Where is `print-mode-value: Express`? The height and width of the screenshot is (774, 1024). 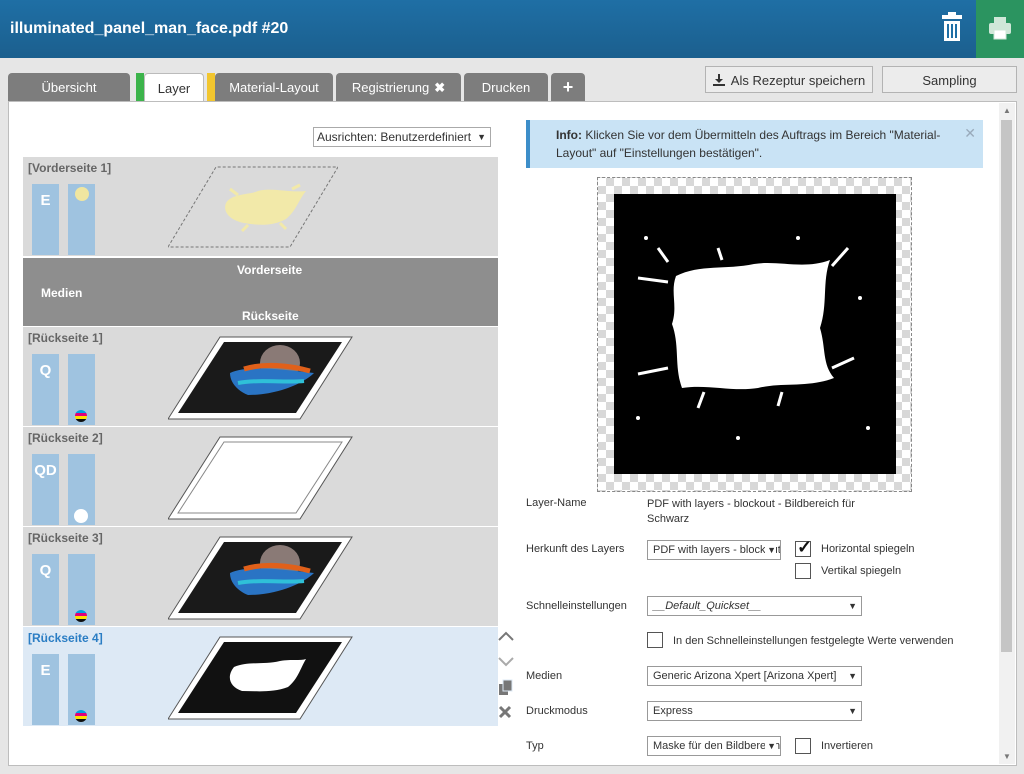
print-mode-value: Express is located at coordinates (673, 711).